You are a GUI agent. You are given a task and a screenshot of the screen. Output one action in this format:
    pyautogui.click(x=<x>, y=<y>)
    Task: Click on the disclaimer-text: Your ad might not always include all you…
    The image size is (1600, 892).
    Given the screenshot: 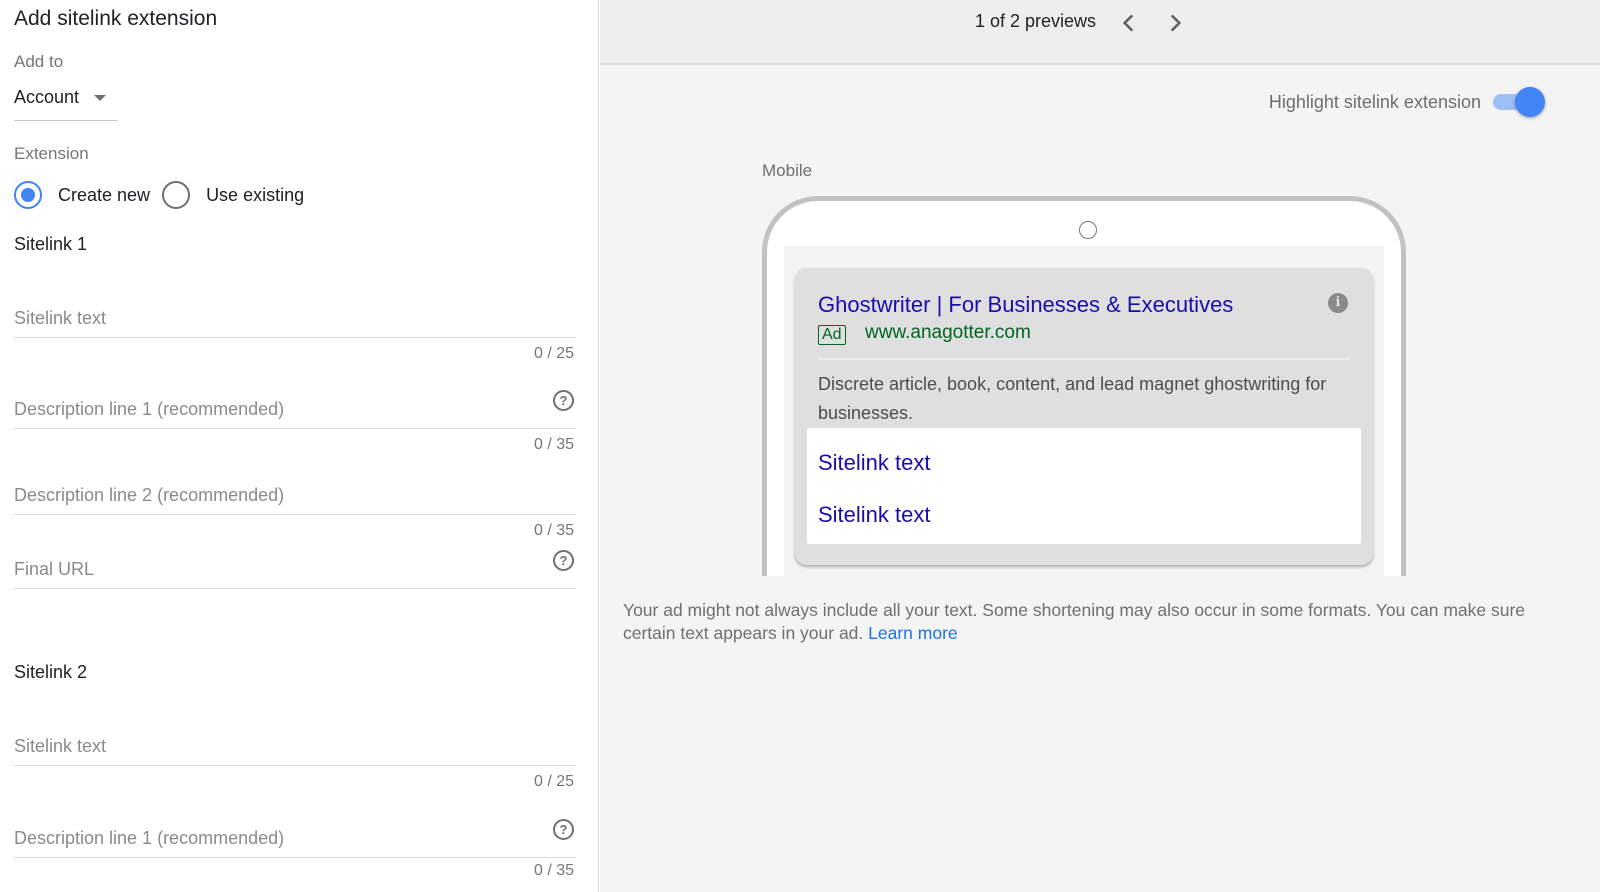 What is the action you would take?
    pyautogui.click(x=1074, y=621)
    